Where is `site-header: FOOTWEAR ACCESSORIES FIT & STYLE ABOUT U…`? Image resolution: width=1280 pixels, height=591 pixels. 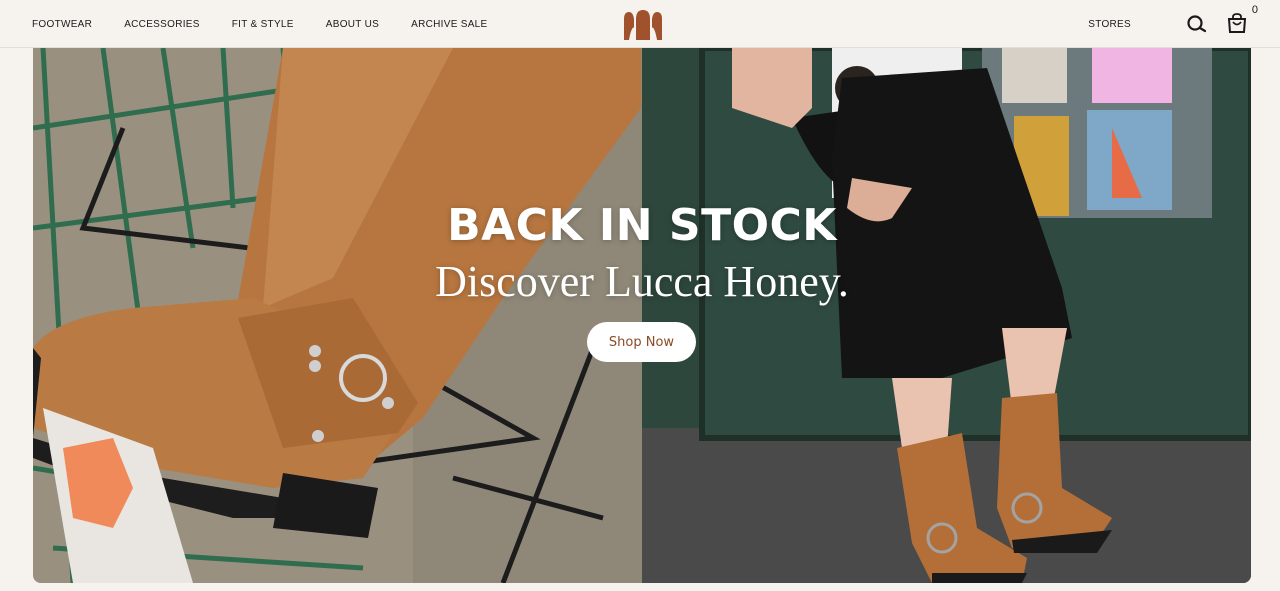 site-header: FOOTWEAR ACCESSORIES FIT & STYLE ABOUT U… is located at coordinates (640, 24).